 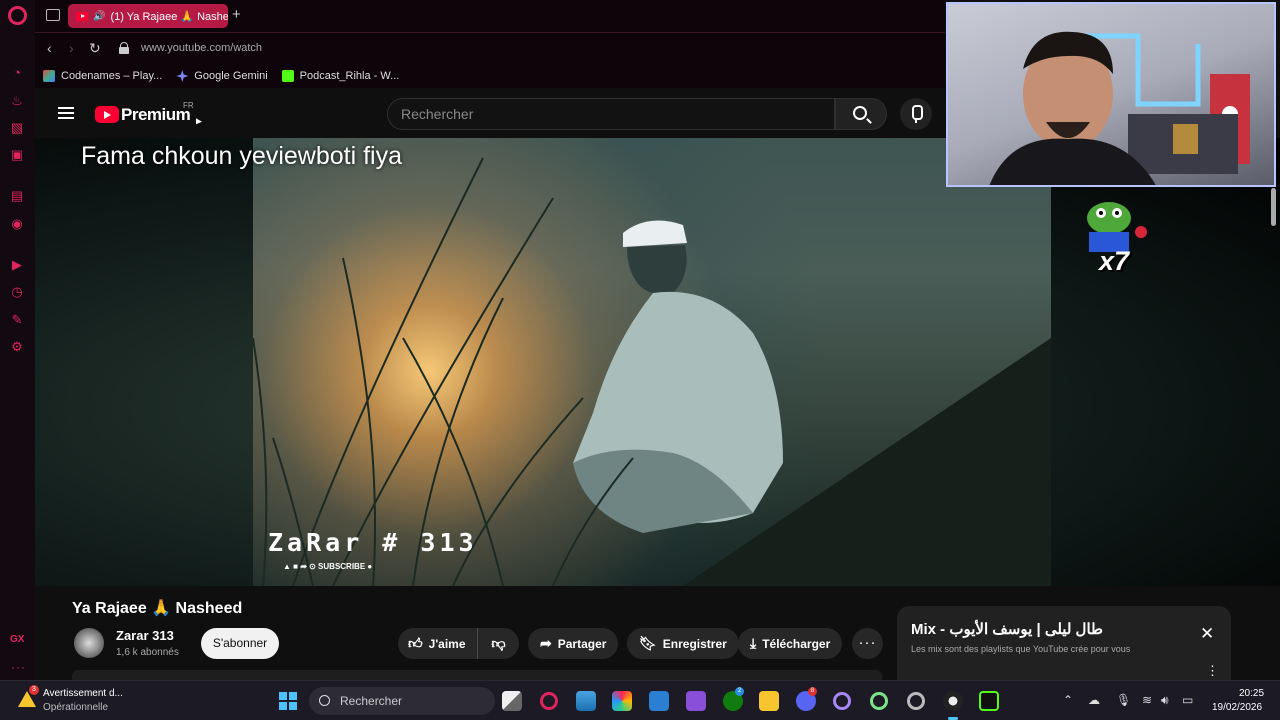 I want to click on opera-air-app-icon, so click(x=879, y=701).